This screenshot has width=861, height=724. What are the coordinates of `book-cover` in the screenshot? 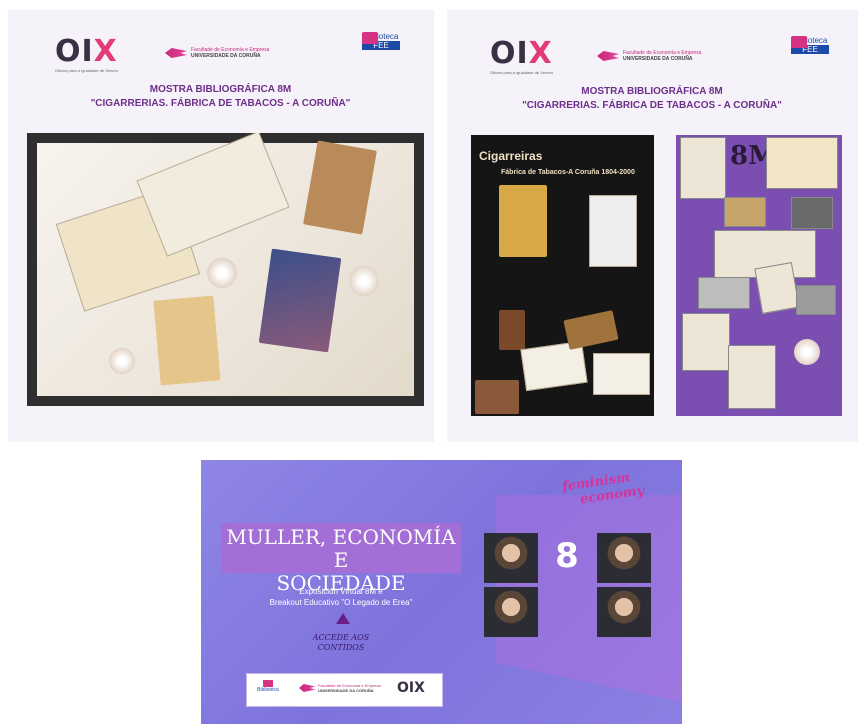 It's located at (591, 330).